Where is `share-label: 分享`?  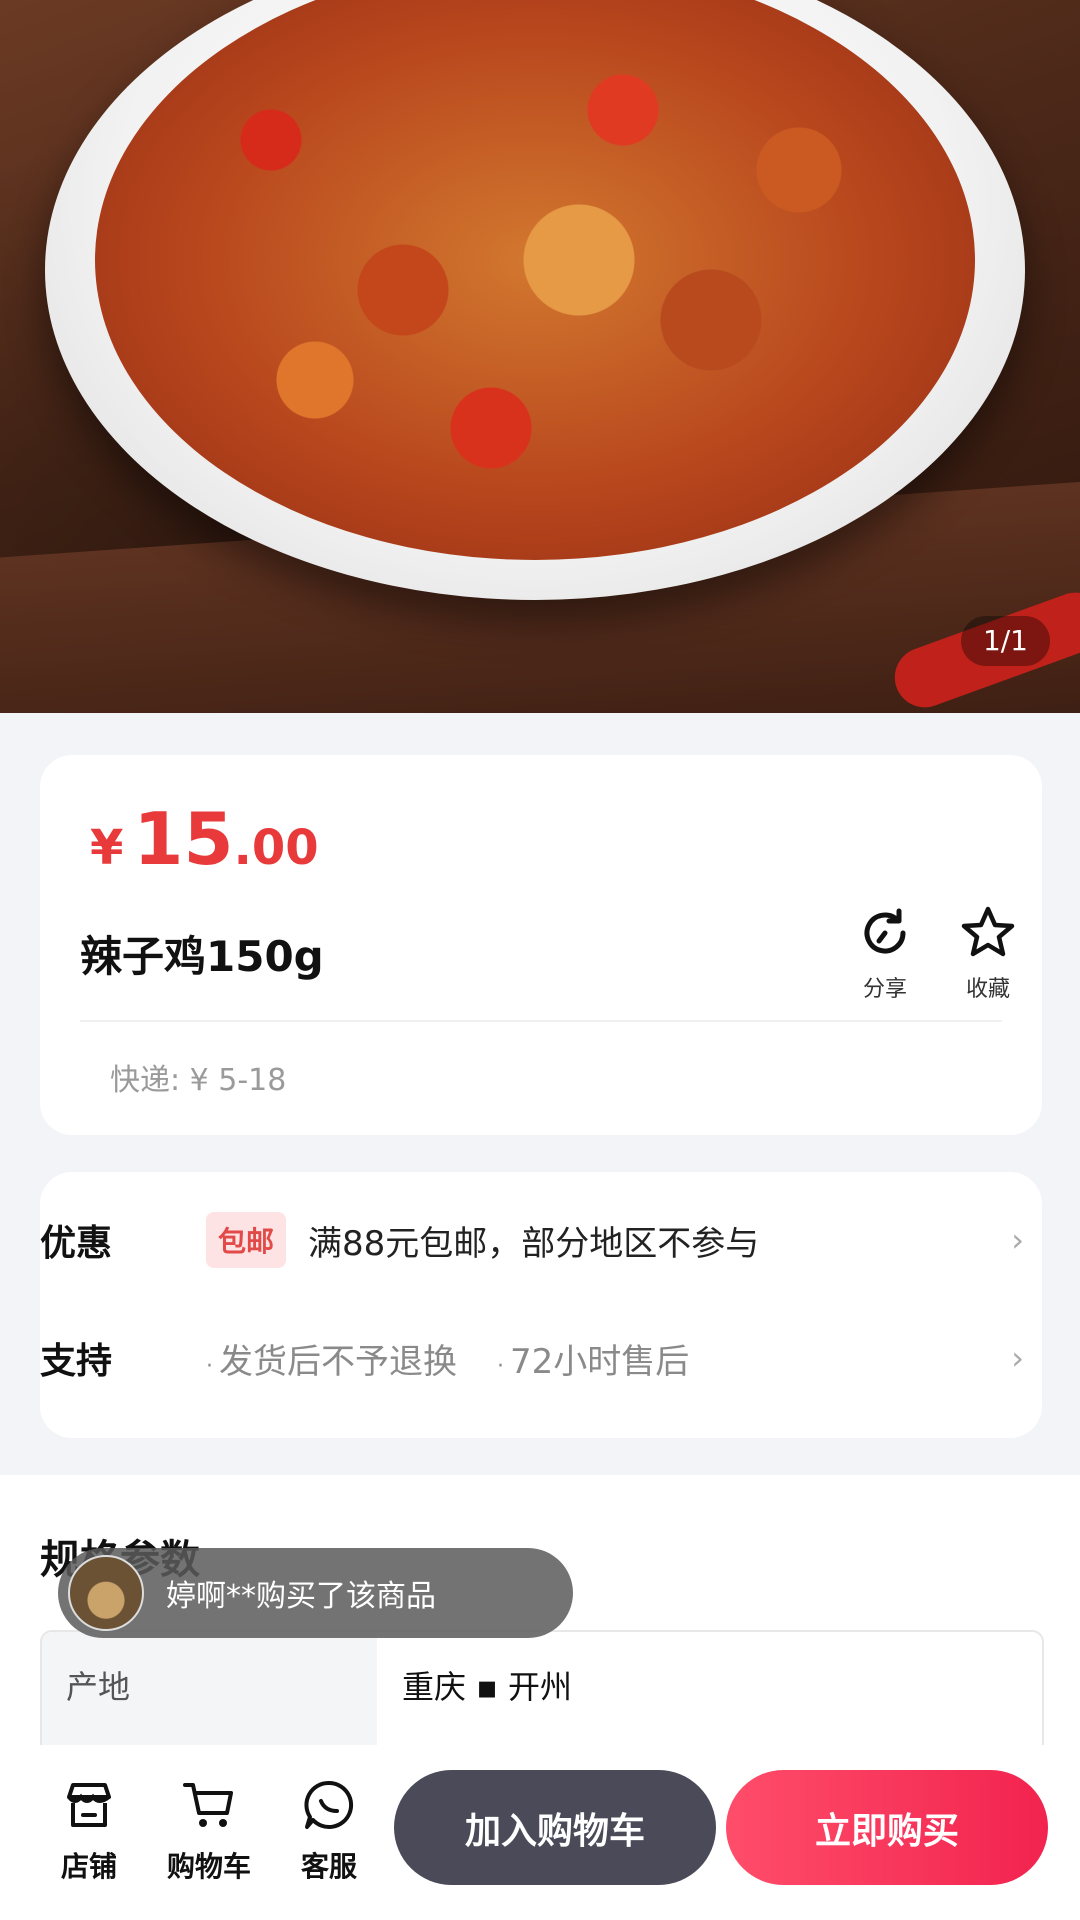
share-label: 分享 is located at coordinates (884, 989).